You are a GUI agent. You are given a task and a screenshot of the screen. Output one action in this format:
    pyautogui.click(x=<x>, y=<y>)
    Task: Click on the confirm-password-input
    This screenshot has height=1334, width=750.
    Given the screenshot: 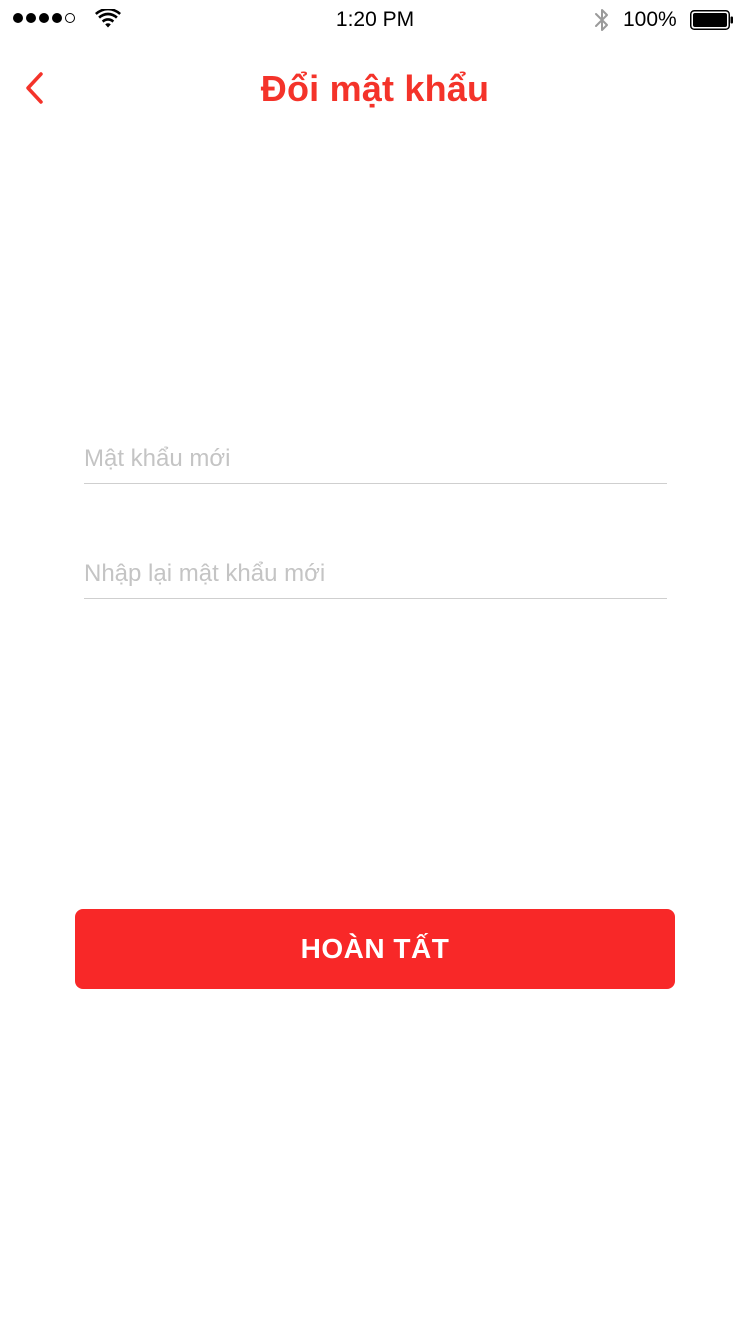 What is the action you would take?
    pyautogui.click(x=375, y=573)
    